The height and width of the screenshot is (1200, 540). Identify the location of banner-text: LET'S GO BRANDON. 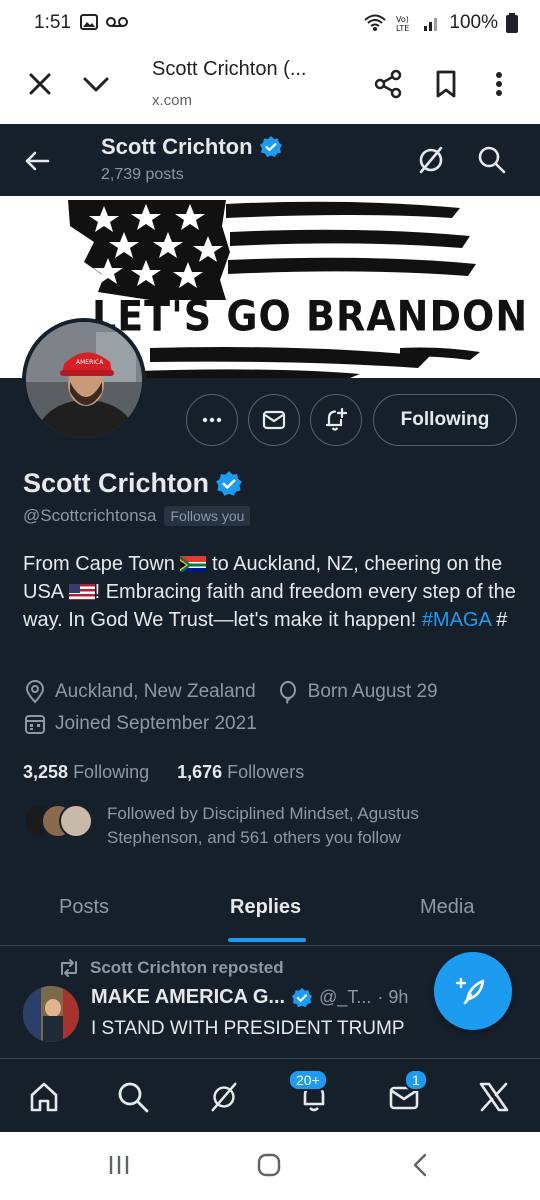
(310, 316).